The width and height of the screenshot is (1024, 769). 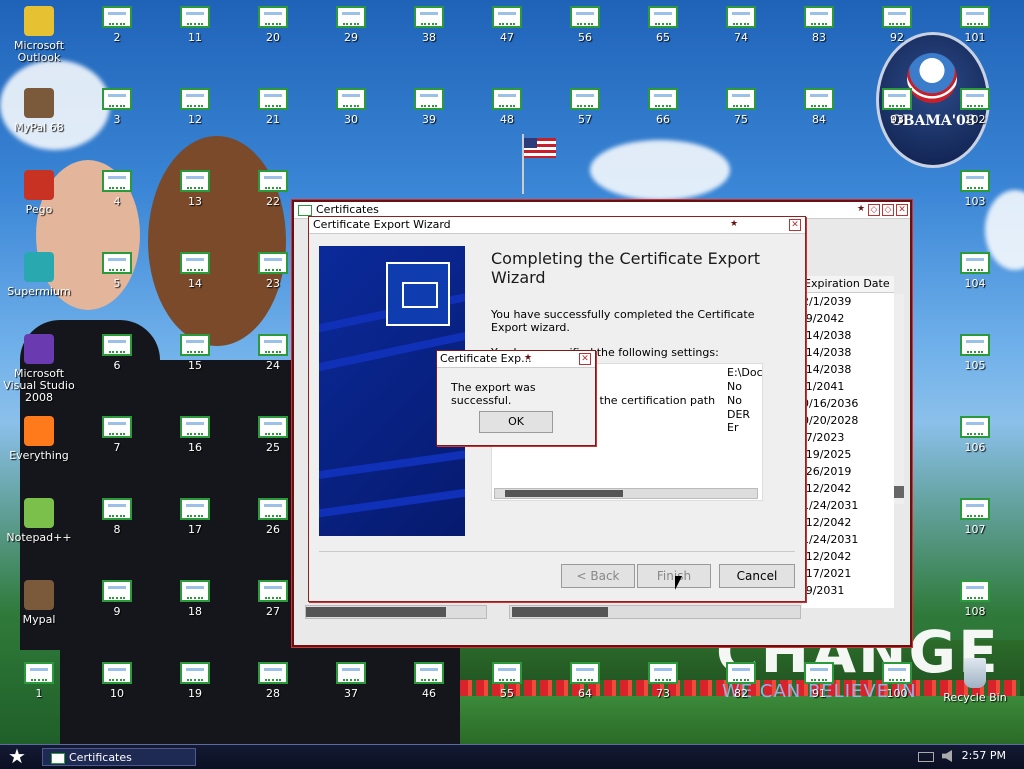 I want to click on desktop-certificate-file: 108, so click(x=975, y=599).